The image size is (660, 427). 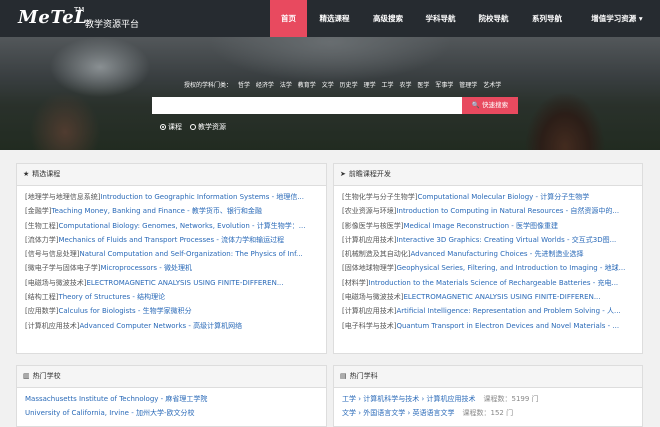 I want to click on panel-title: 前瞻课程开发, so click(x=369, y=174).